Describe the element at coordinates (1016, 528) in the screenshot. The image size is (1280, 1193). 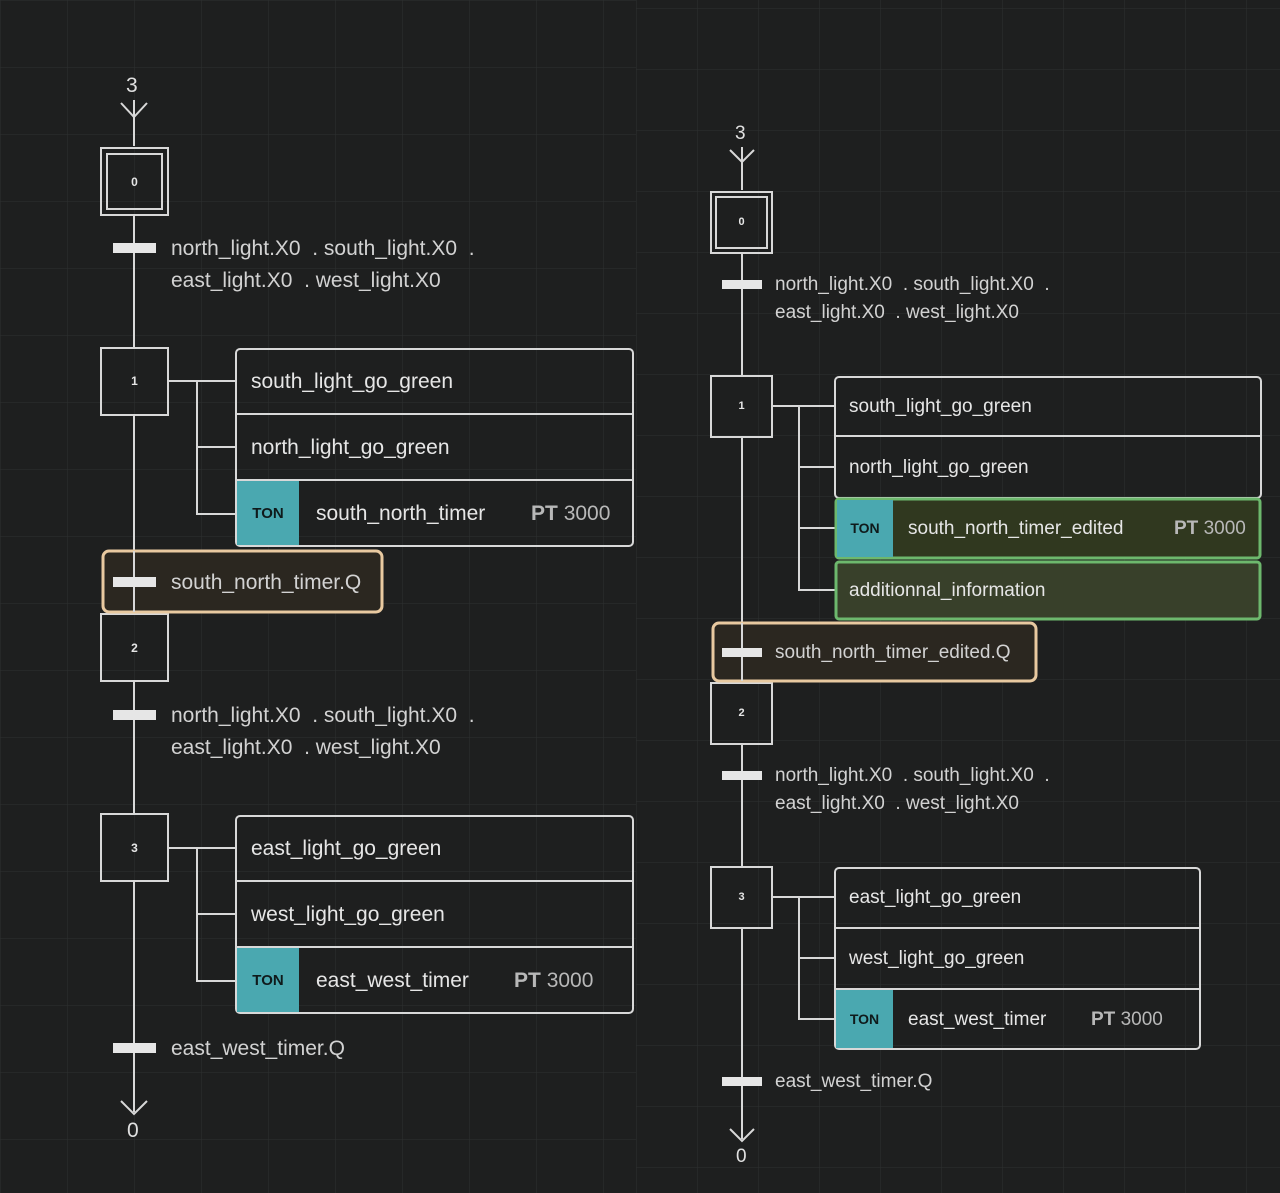
I see `timer-label-edited: south_north_timer_edited` at that location.